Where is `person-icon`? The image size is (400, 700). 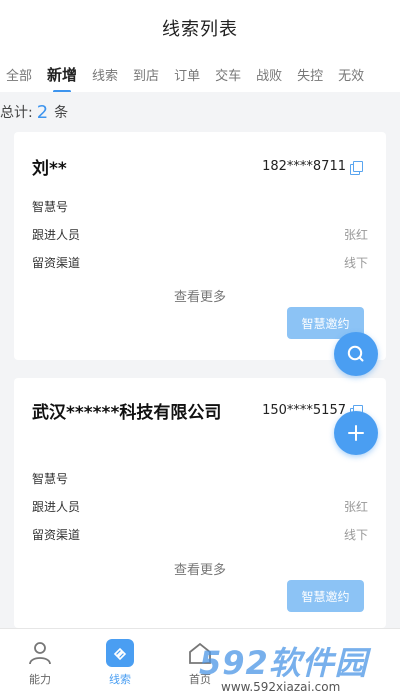 person-icon is located at coordinates (40, 653).